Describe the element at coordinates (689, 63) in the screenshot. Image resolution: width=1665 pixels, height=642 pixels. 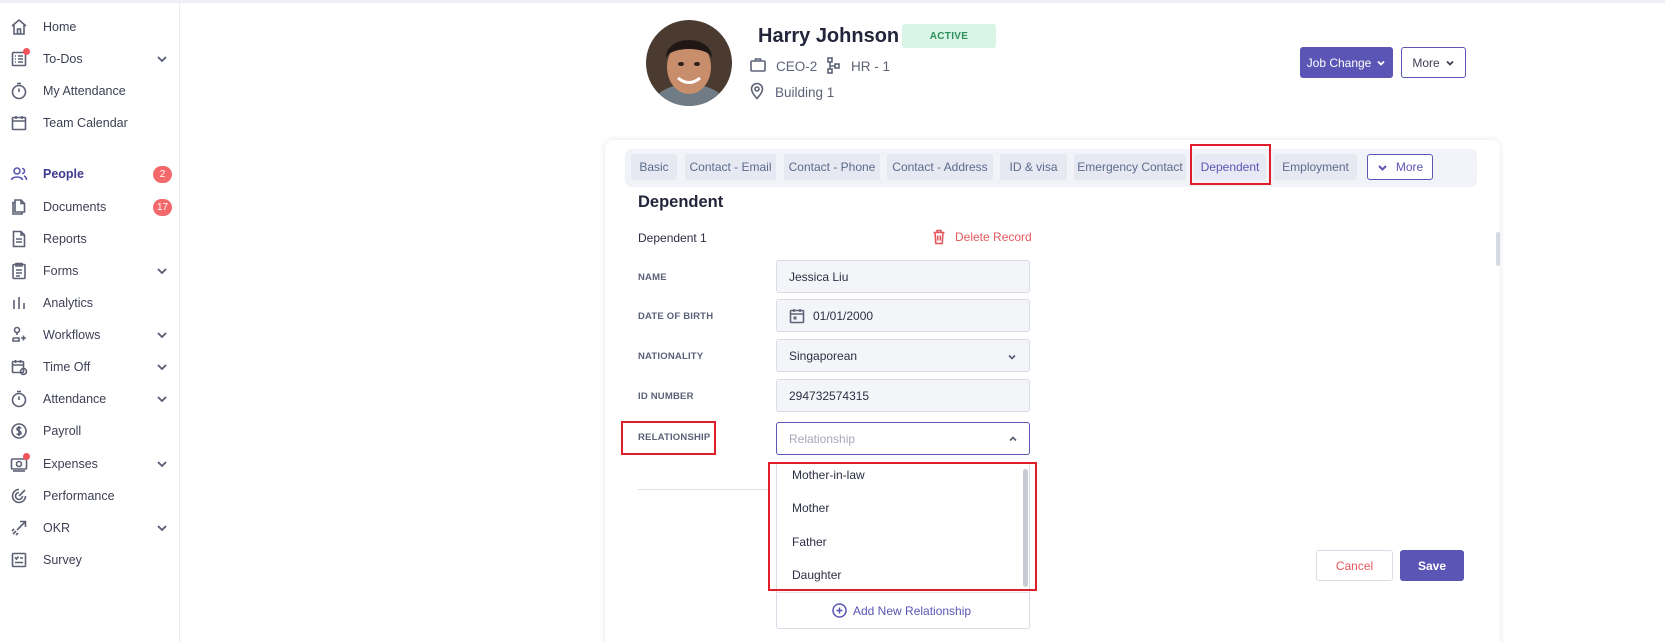
I see `avatar` at that location.